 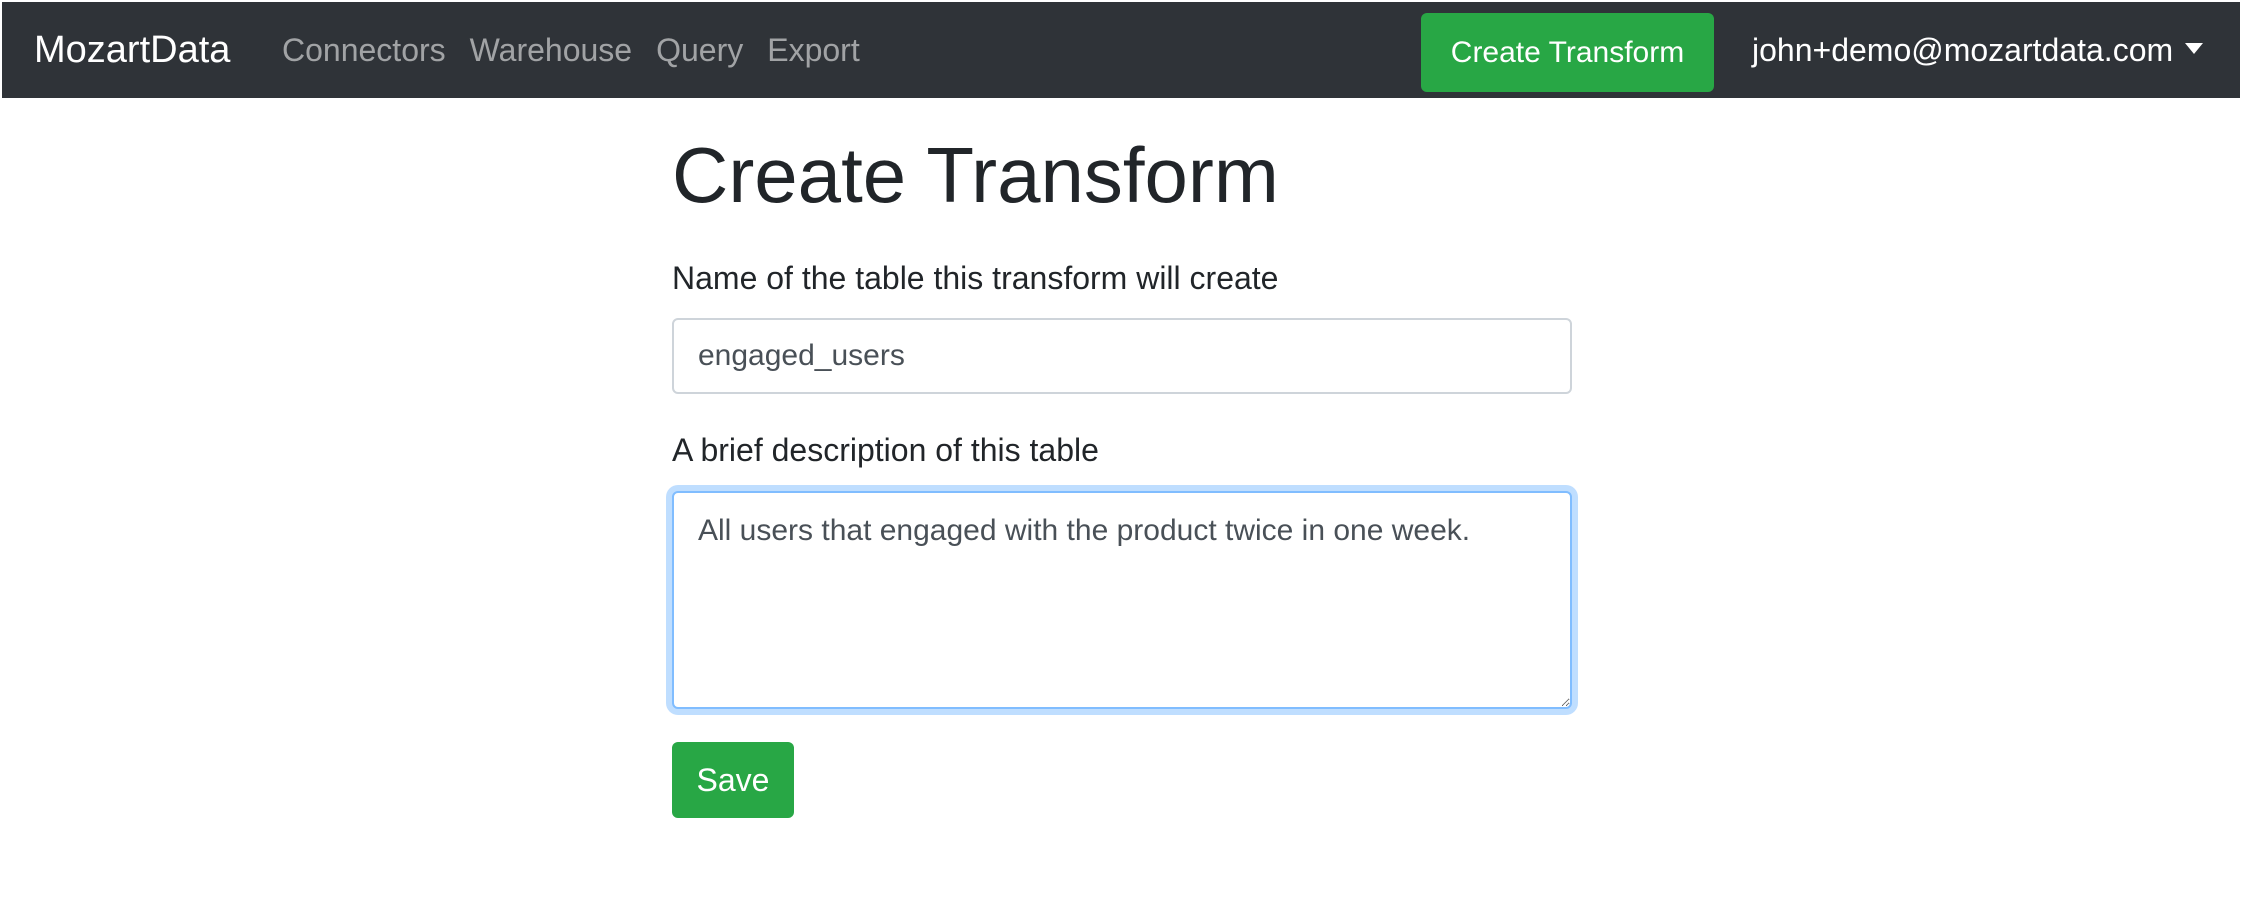 I want to click on nav-link-export: Export, so click(x=813, y=50).